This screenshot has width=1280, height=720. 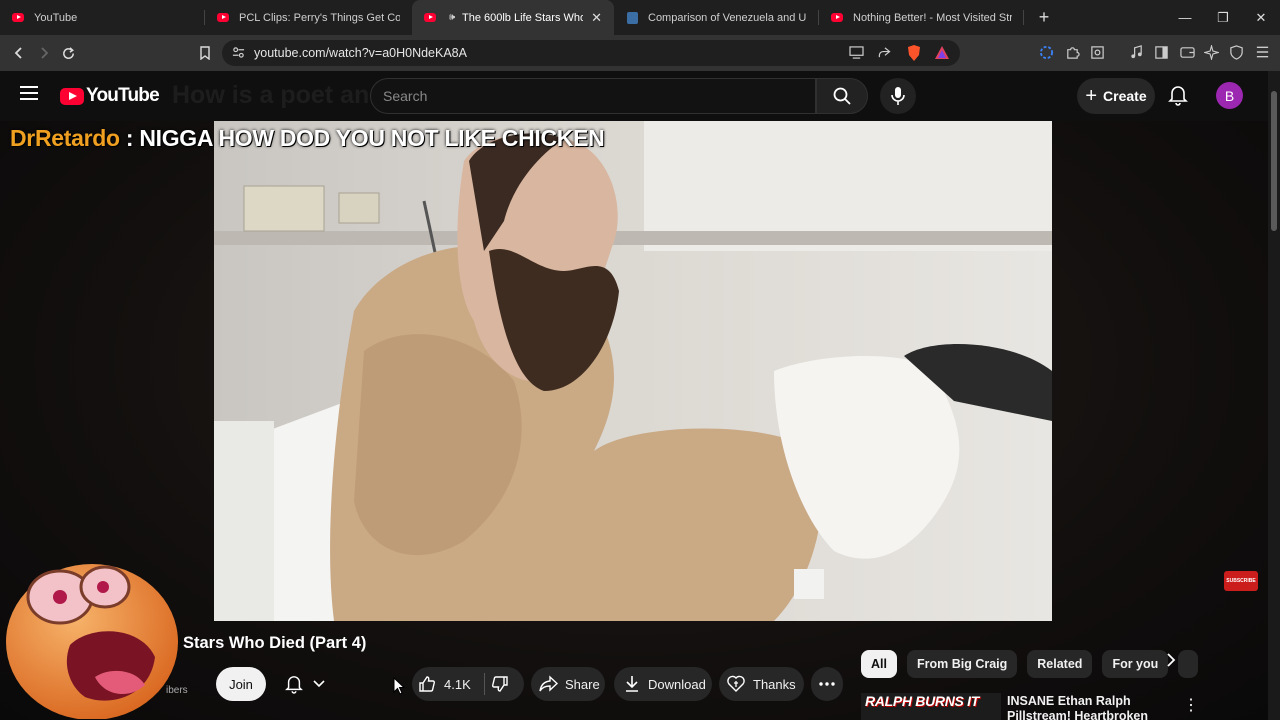 I want to click on search-box, so click(x=593, y=96).